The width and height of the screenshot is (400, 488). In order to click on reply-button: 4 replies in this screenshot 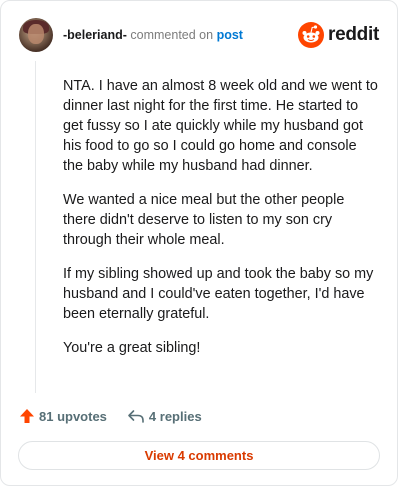, I will do `click(164, 416)`.